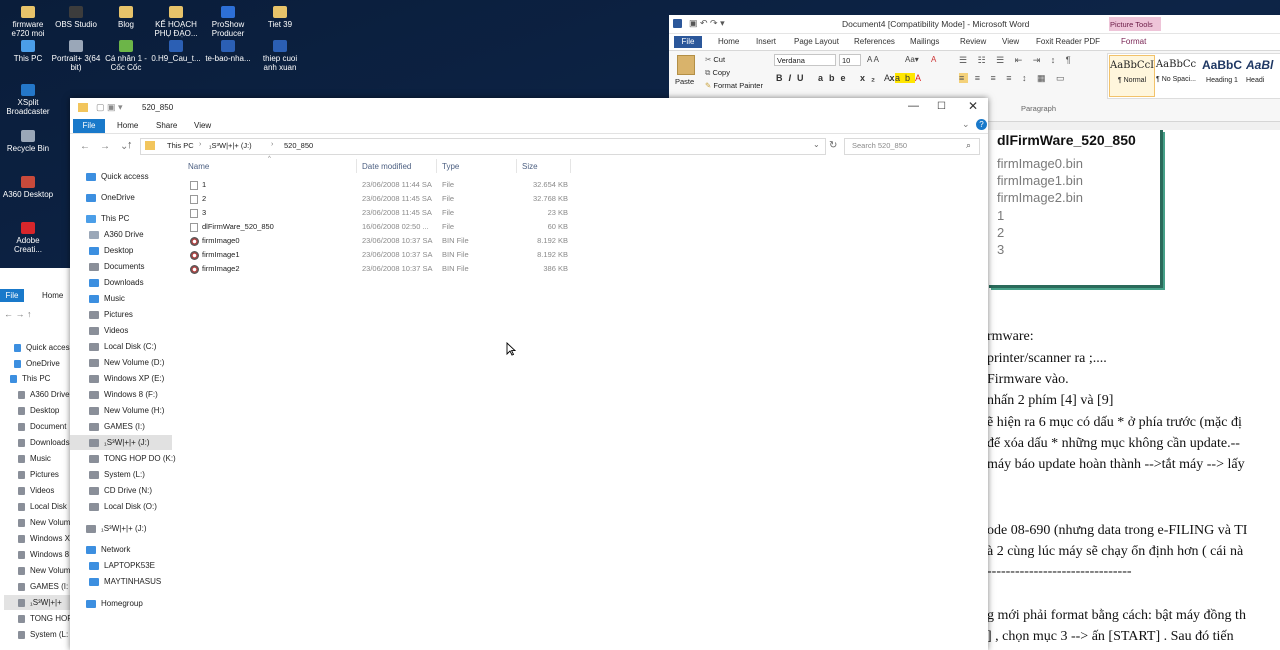 The width and height of the screenshot is (1280, 650). I want to click on breadcrumb-this-pc: This PC, so click(180, 145).